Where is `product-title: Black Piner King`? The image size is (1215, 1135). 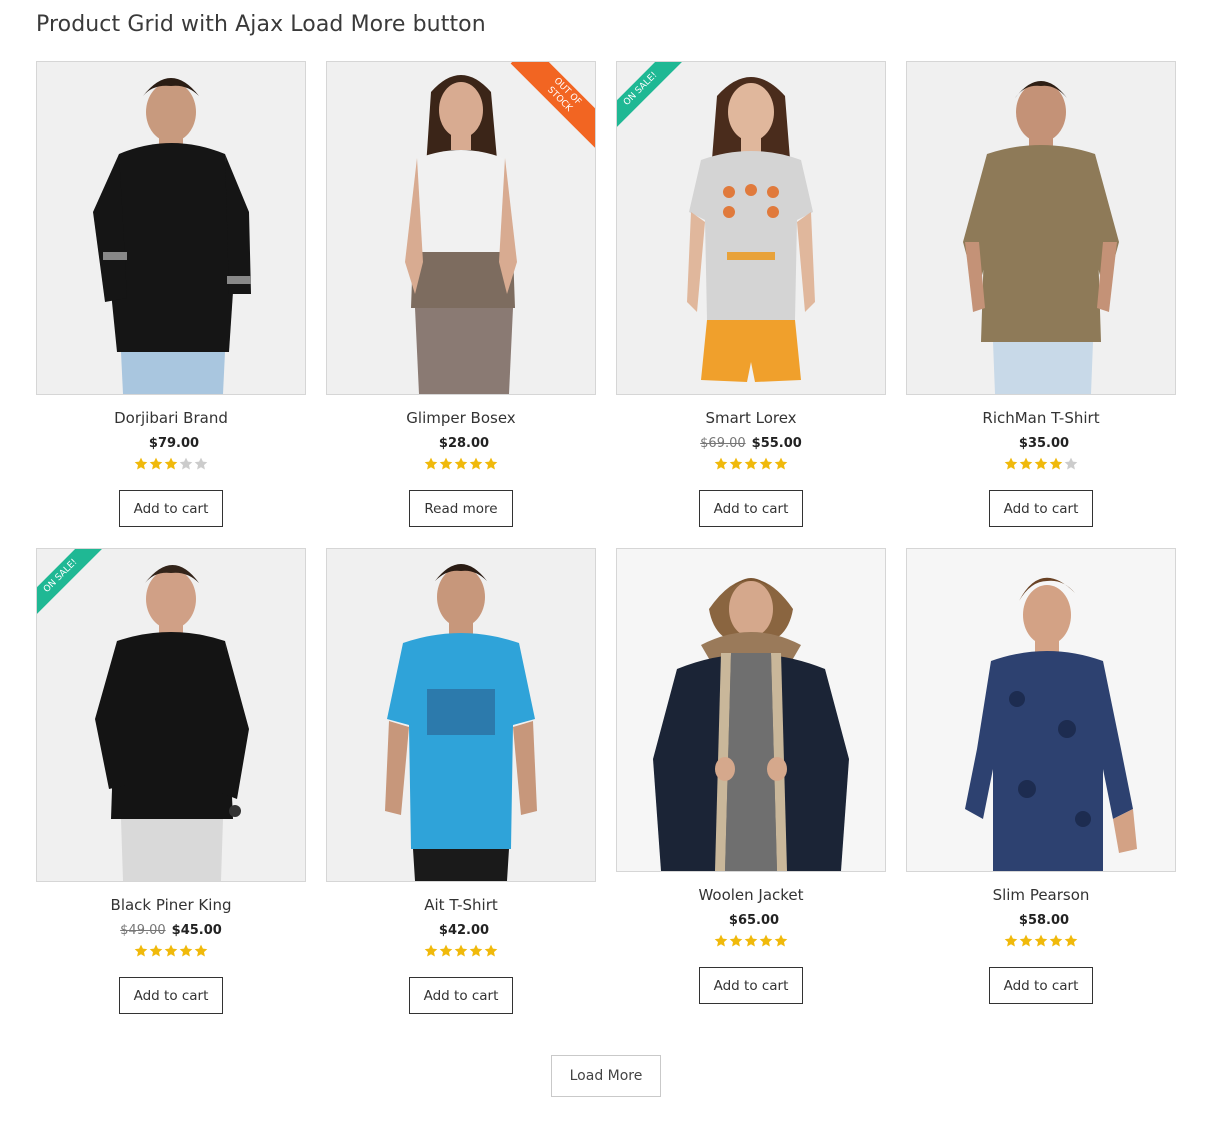
product-title: Black Piner King is located at coordinates (171, 905).